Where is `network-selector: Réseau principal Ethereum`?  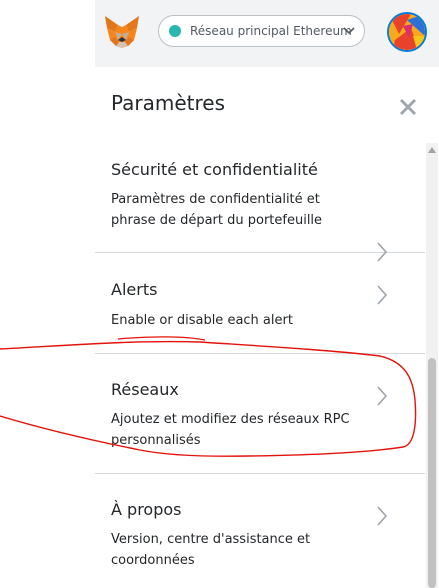
network-selector: Réseau principal Ethereum is located at coordinates (261, 31).